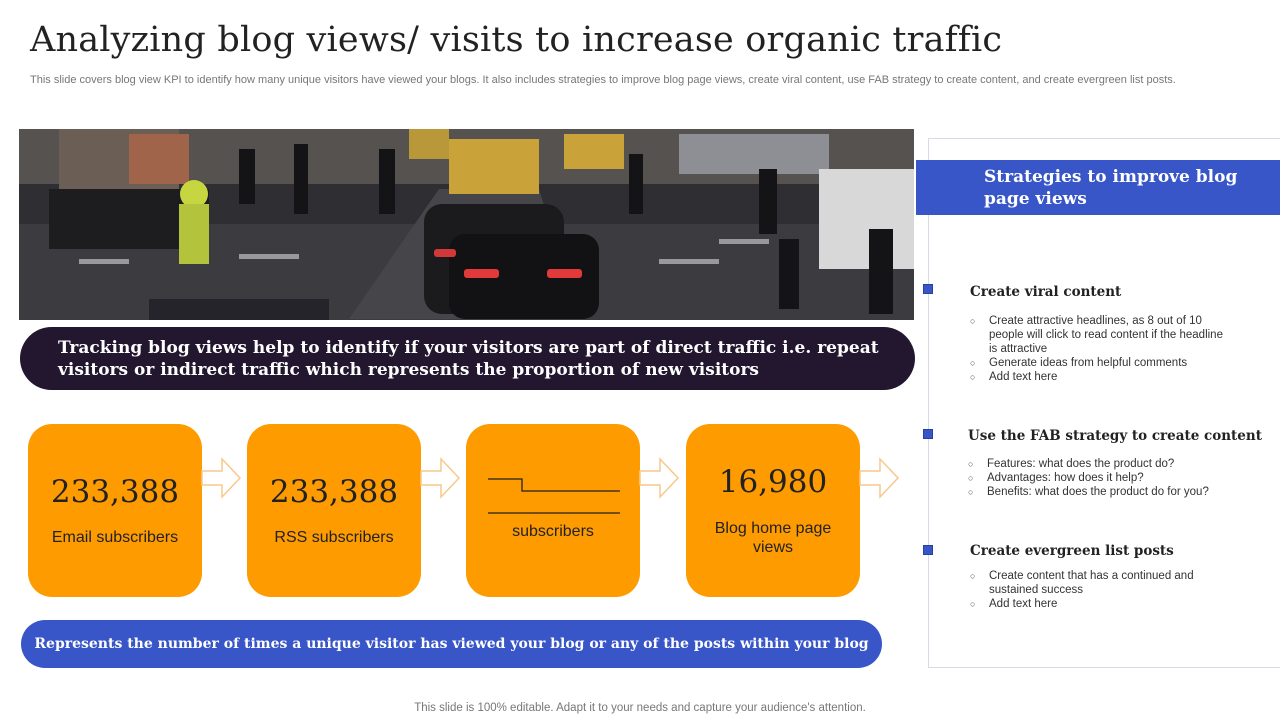 The image size is (1280, 720). I want to click on kpi-placeholder-lines, so click(554, 496).